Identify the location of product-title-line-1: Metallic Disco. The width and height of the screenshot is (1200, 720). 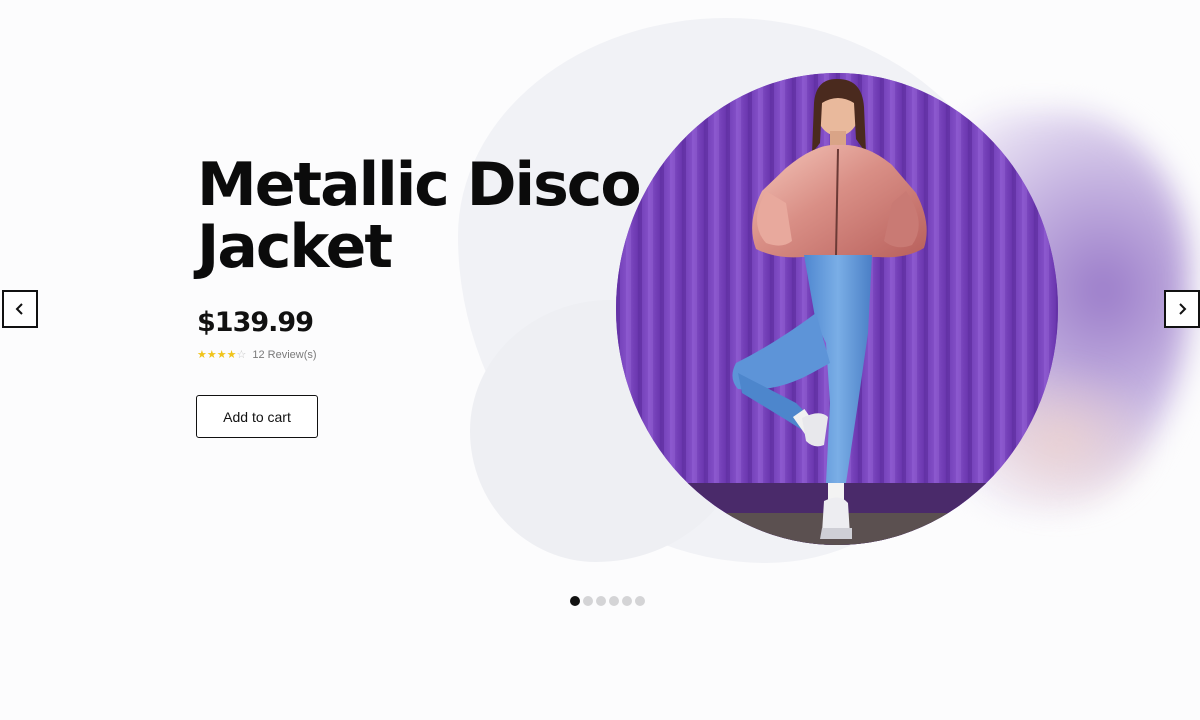
(419, 185).